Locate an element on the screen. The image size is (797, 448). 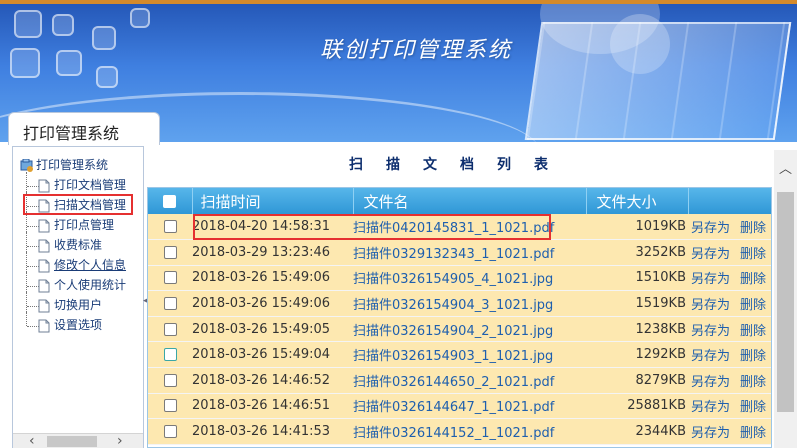
sidebar-item-fees: 收费标准 is located at coordinates (73, 244).